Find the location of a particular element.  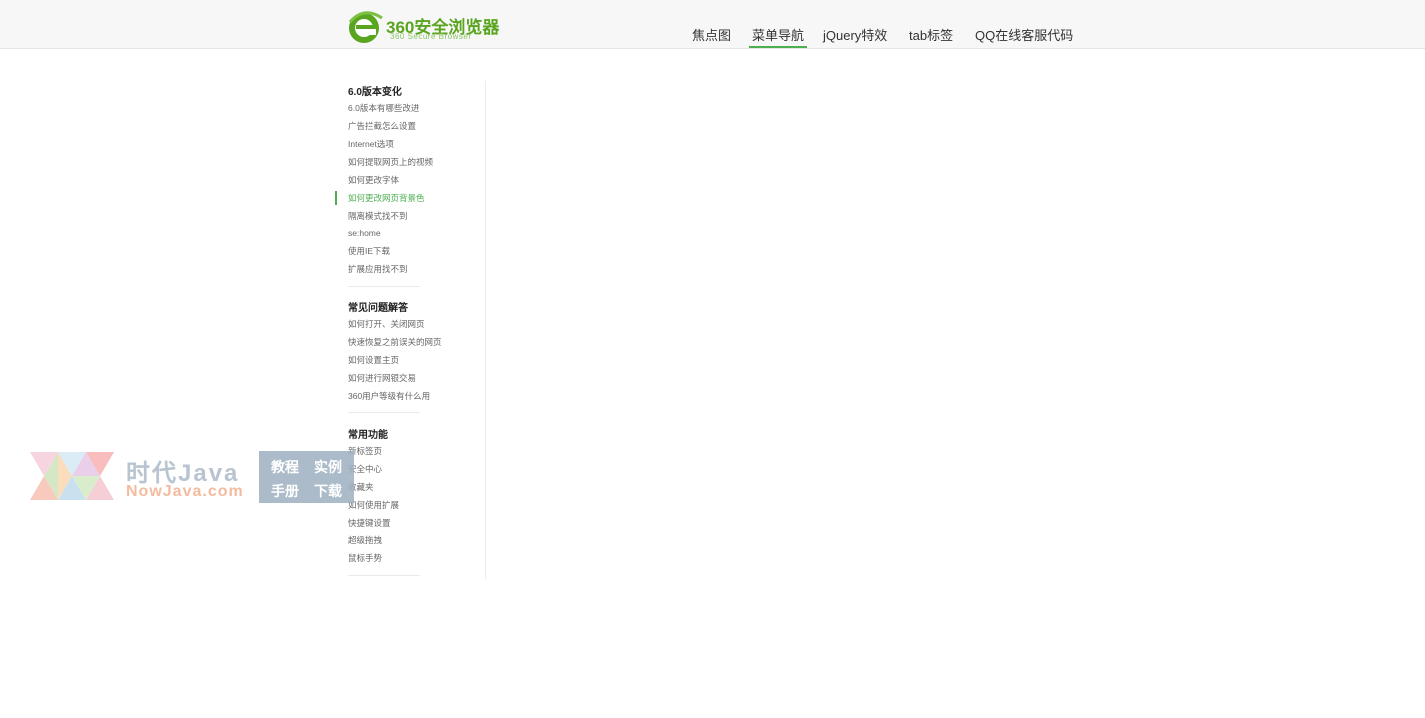

sidebar-link: 如何进行网银交易 is located at coordinates (382, 378).